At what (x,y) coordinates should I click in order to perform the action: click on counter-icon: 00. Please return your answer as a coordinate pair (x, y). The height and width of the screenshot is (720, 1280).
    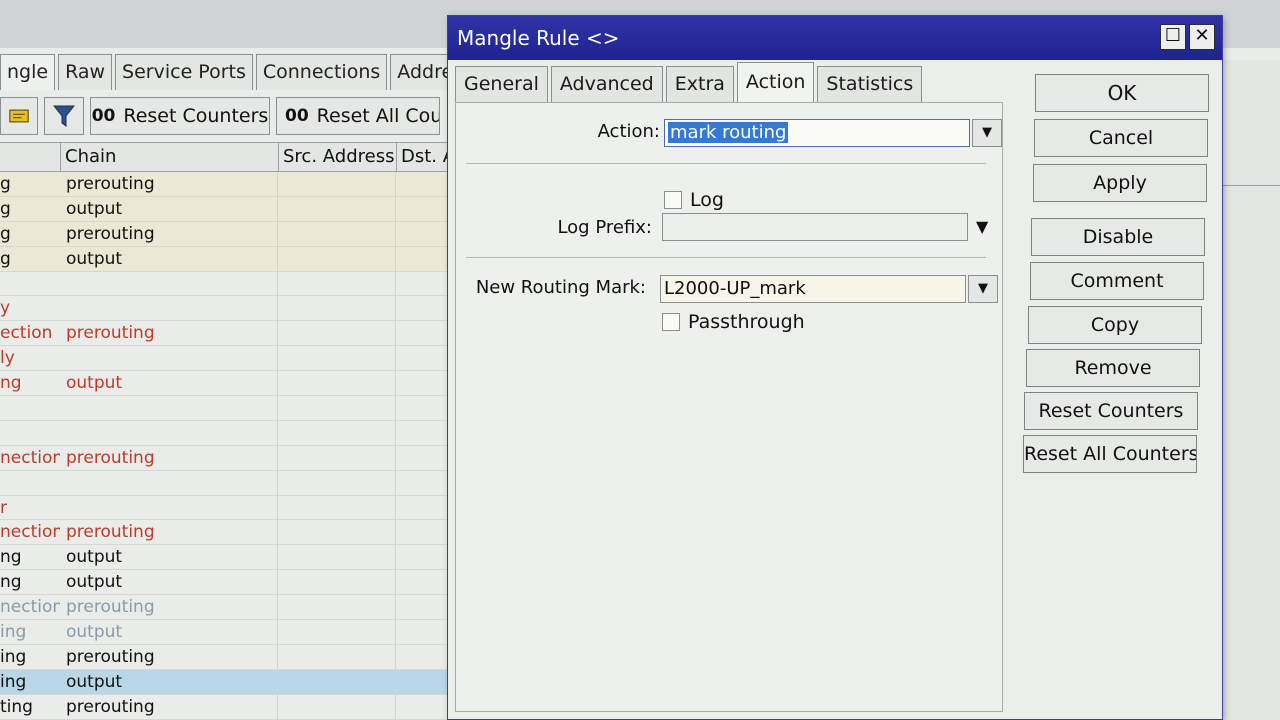
    Looking at the image, I should click on (297, 116).